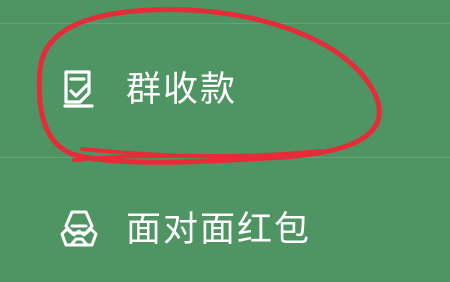 The image size is (450, 282). Describe the element at coordinates (225, 157) in the screenshot. I see `mid-divider` at that location.